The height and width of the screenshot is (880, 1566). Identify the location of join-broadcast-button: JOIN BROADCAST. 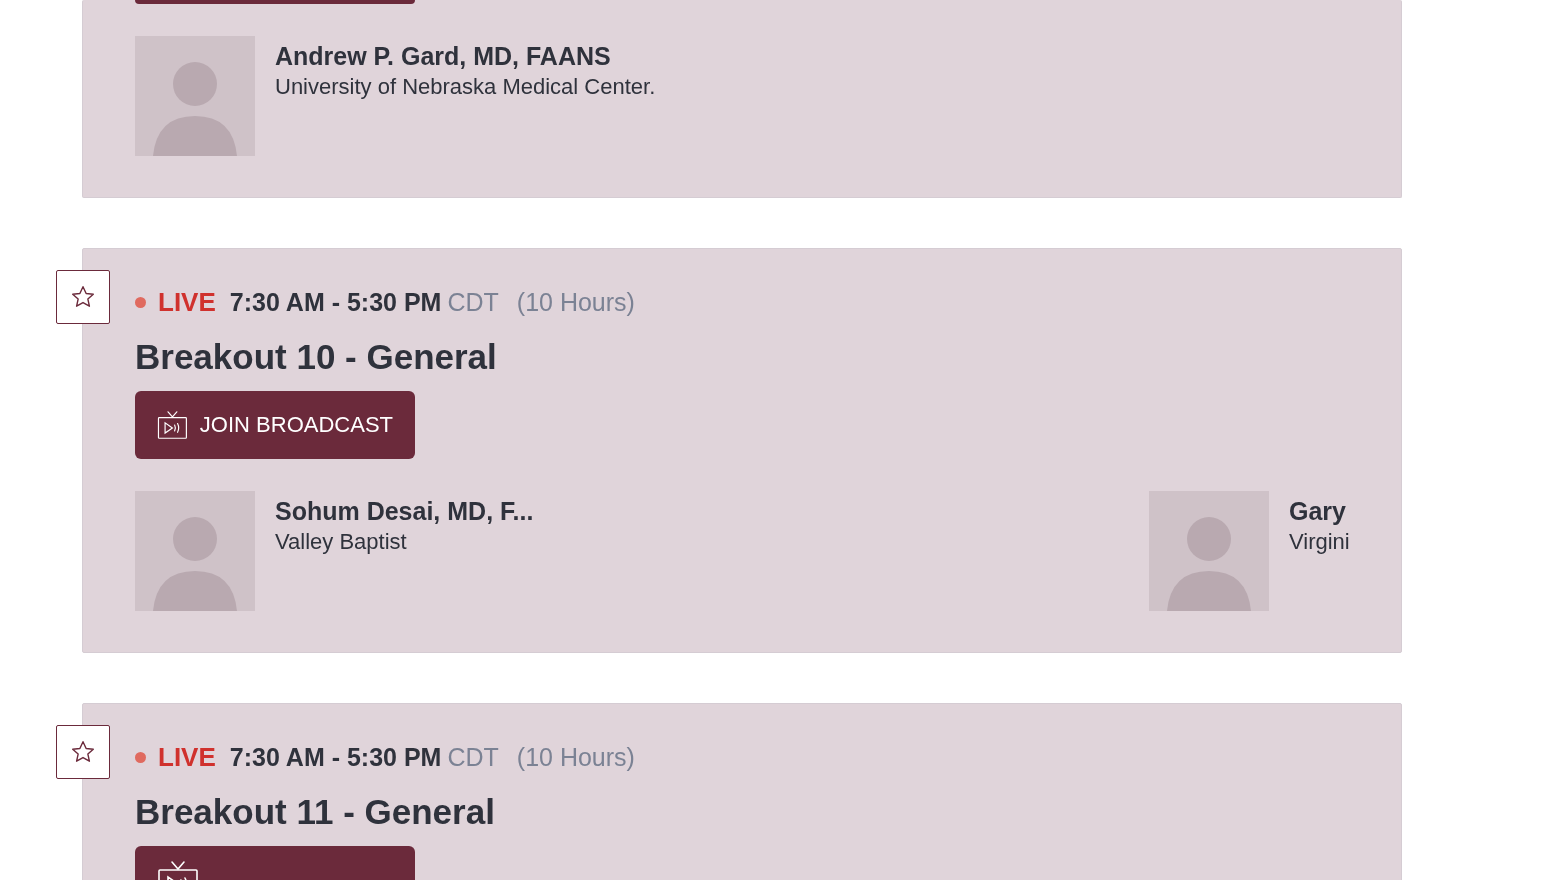
(275, 425).